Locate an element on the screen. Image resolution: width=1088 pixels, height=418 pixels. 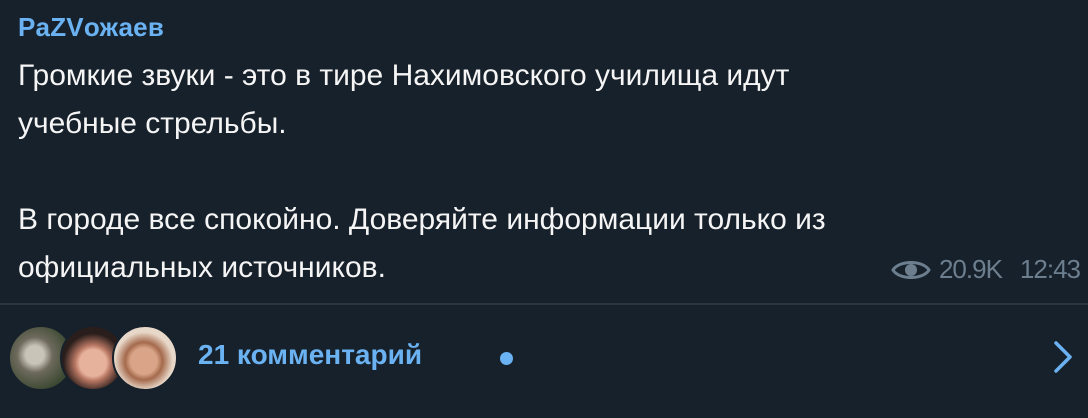
eye-icon is located at coordinates (911, 269).